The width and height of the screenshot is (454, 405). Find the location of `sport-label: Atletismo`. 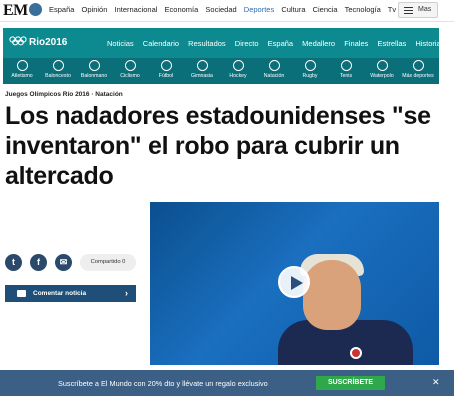

sport-label: Atletismo is located at coordinates (22, 76).